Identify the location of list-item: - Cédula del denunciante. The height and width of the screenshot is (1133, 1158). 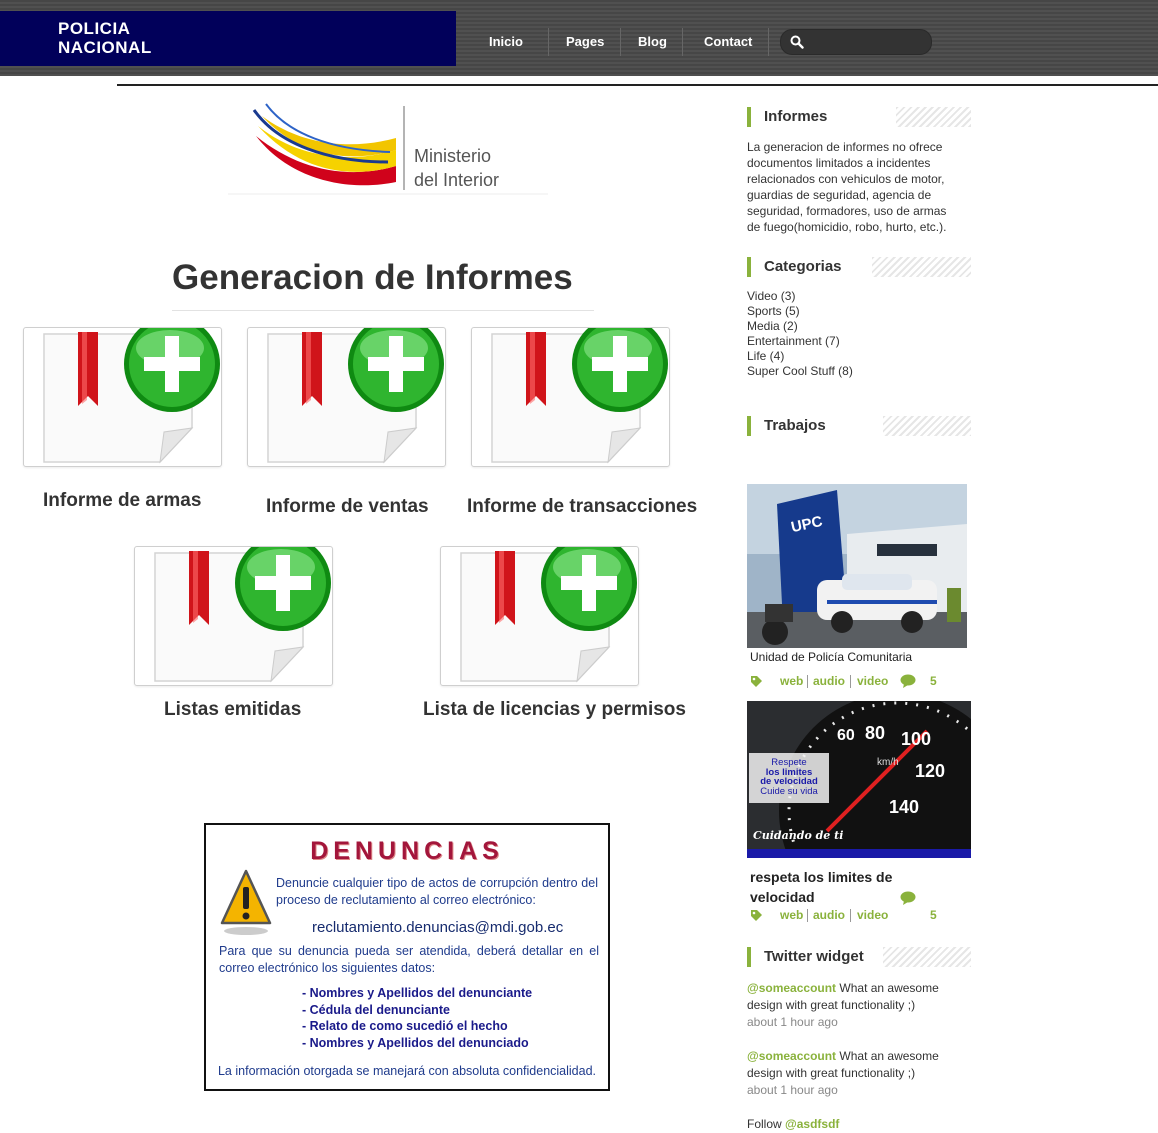
(376, 1009).